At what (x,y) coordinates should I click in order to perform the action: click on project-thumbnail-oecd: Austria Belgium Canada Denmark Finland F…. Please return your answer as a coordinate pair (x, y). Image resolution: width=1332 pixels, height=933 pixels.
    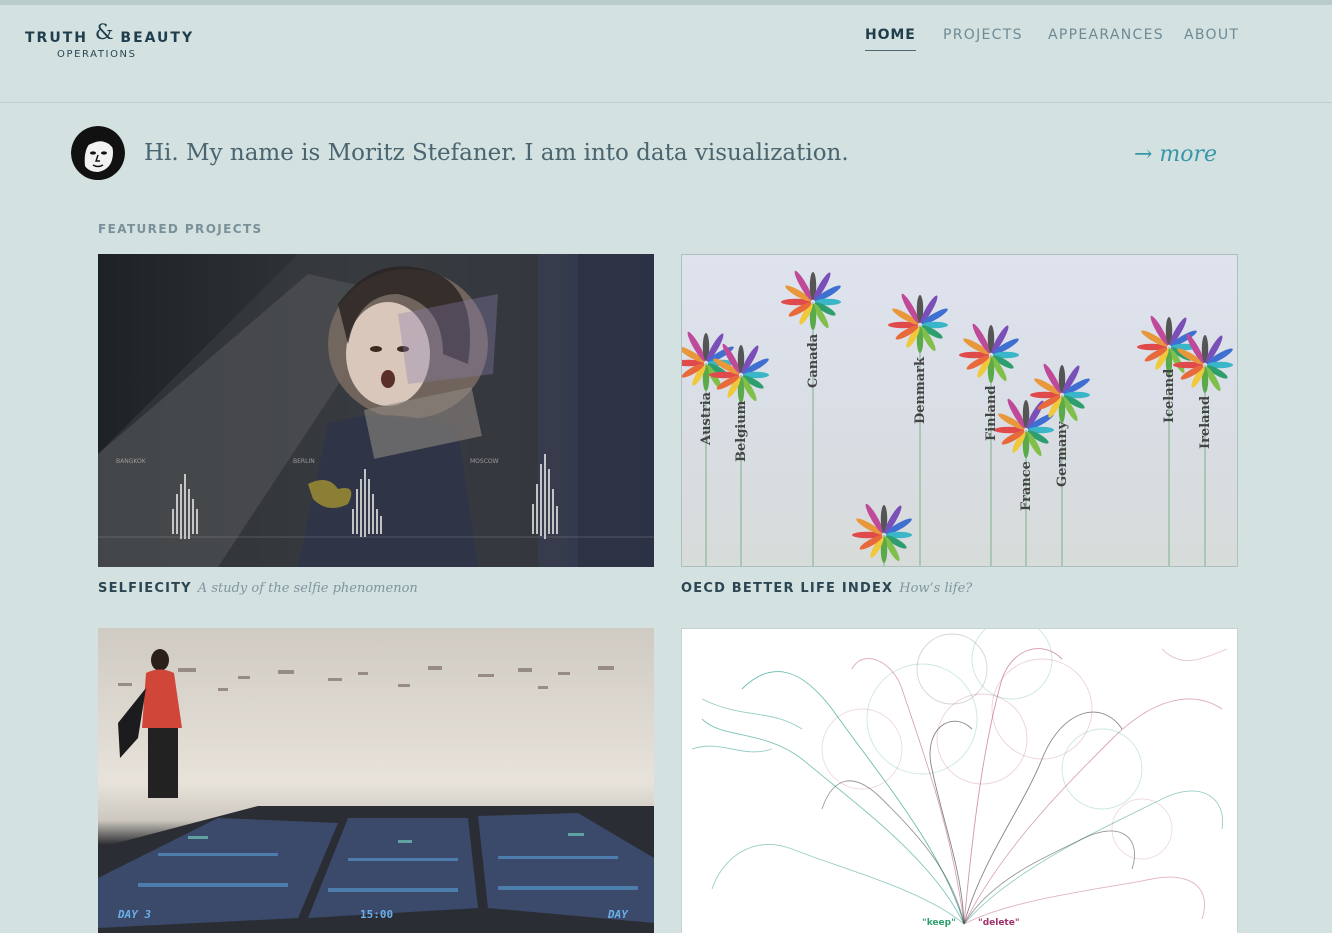
    Looking at the image, I should click on (959, 410).